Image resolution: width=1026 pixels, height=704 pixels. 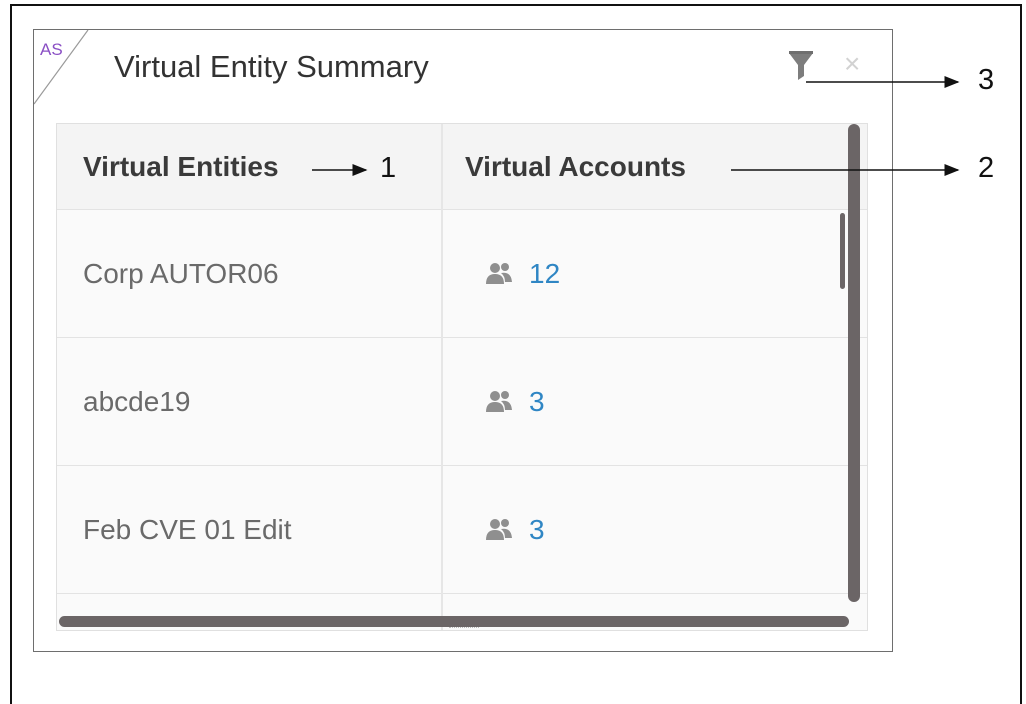 What do you see at coordinates (986, 80) in the screenshot?
I see `callout-label-3: 3` at bounding box center [986, 80].